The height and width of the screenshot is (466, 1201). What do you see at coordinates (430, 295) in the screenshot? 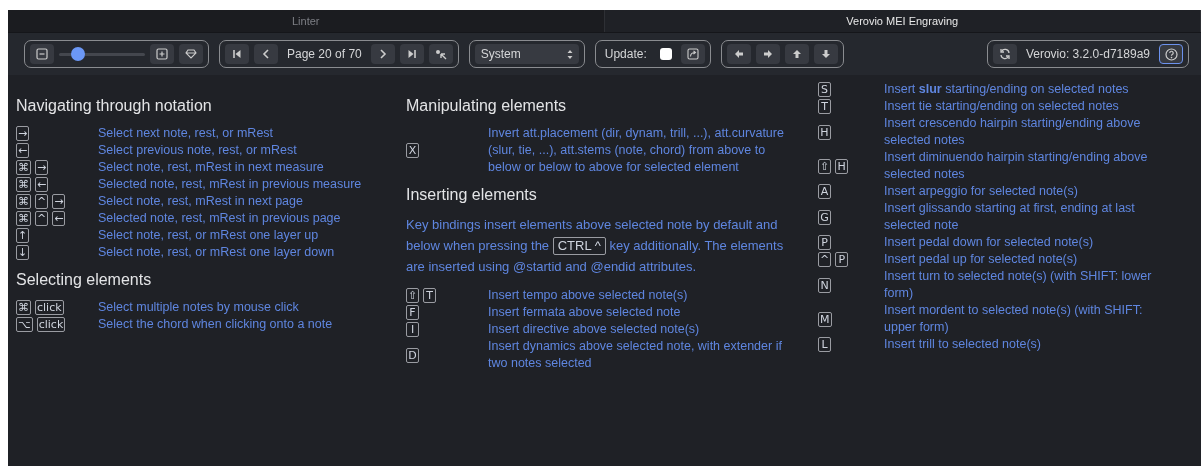
I see `key-cap: T` at bounding box center [430, 295].